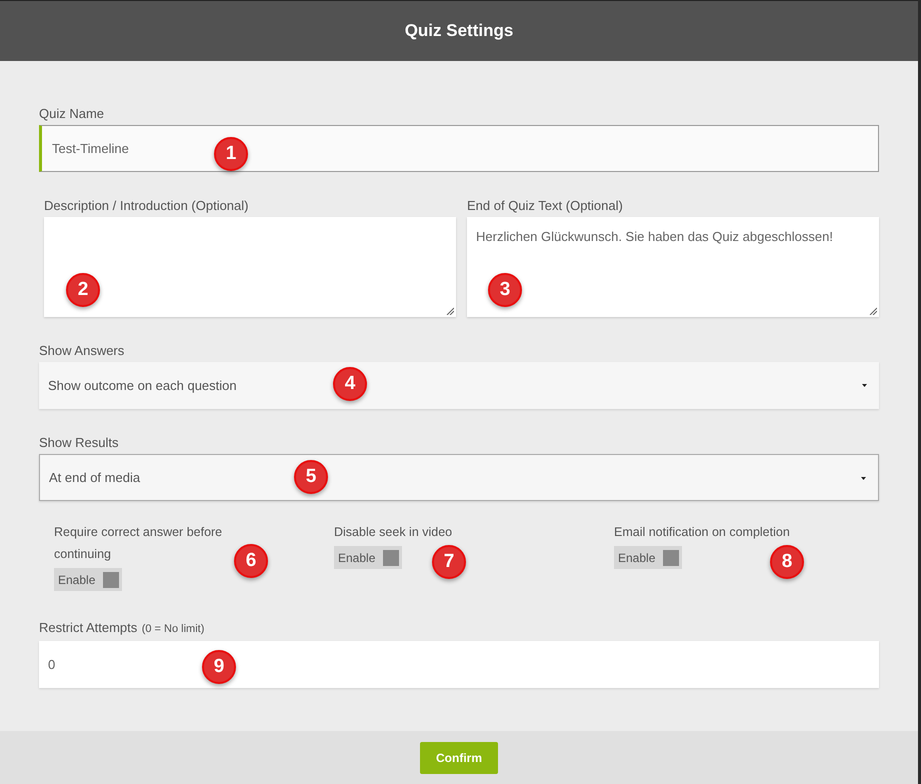 Image resolution: width=921 pixels, height=784 pixels. Describe the element at coordinates (787, 562) in the screenshot. I see `number-marker: 8` at that location.